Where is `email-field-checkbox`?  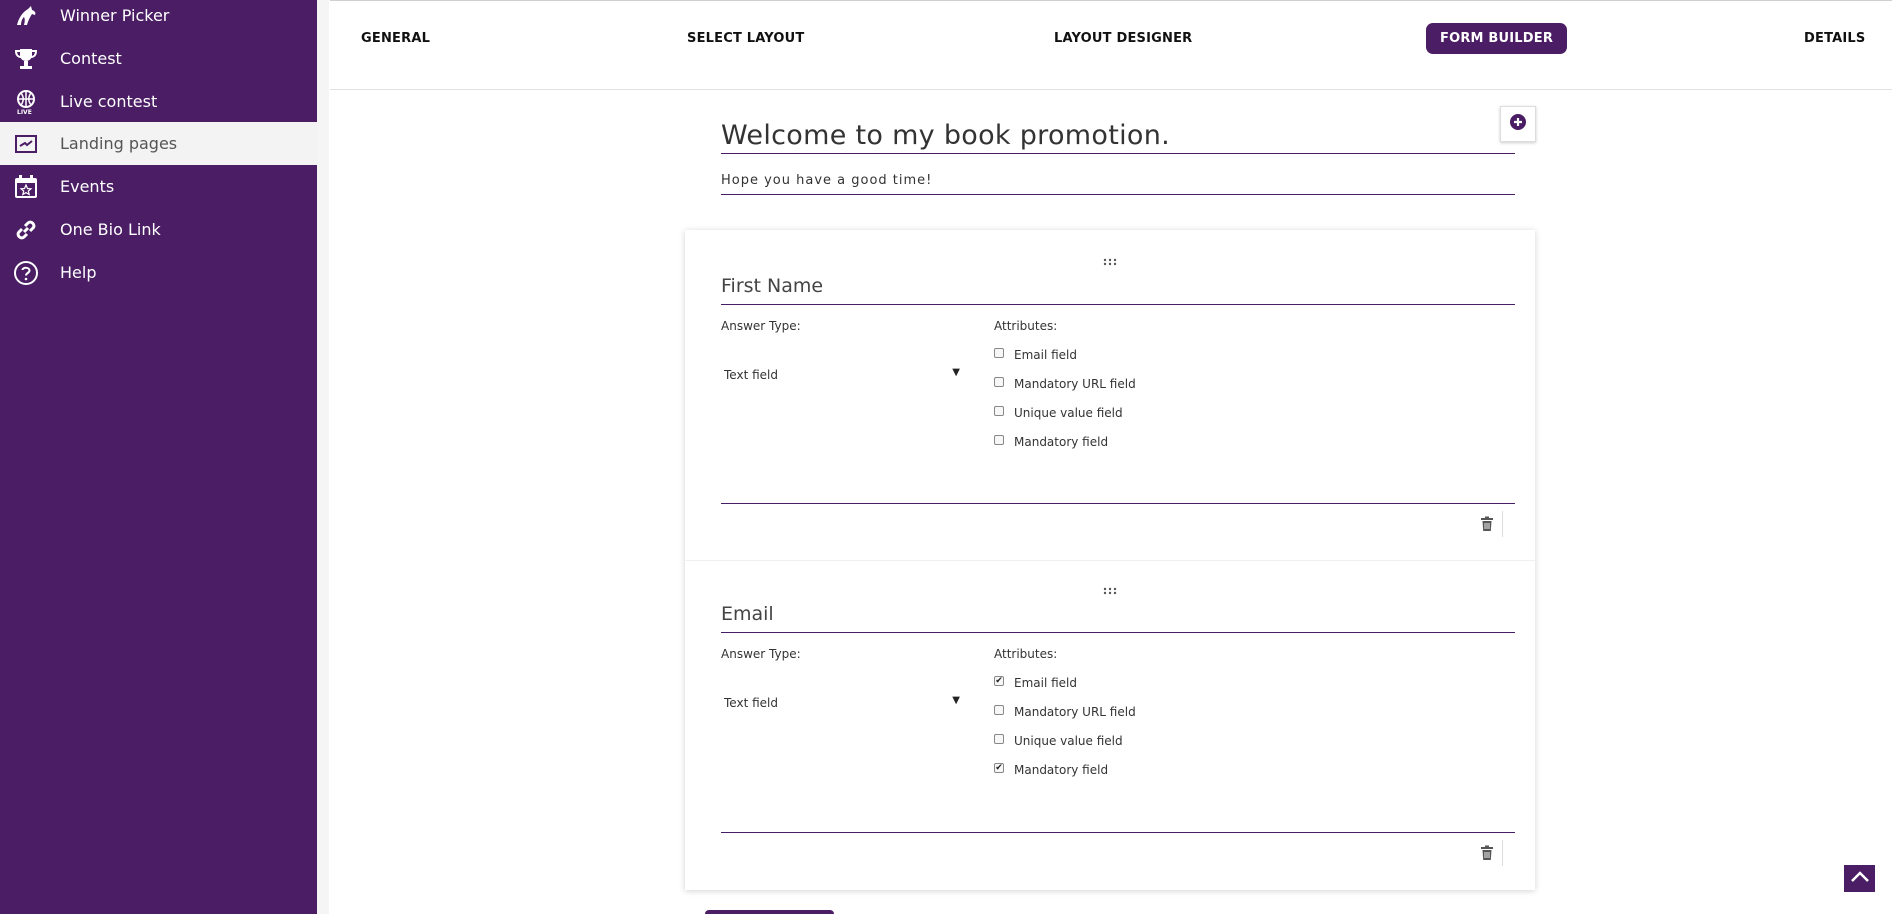
email-field-checkbox is located at coordinates (999, 353).